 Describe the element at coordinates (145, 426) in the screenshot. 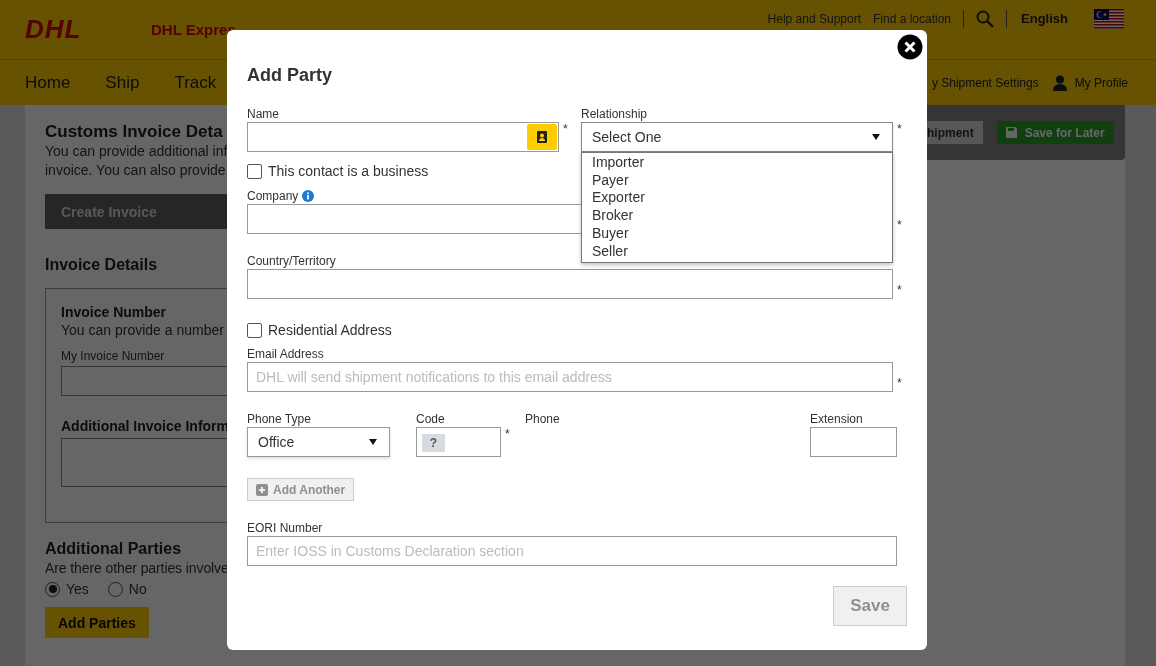

I see `field-title: Additional Invoice Inform` at that location.